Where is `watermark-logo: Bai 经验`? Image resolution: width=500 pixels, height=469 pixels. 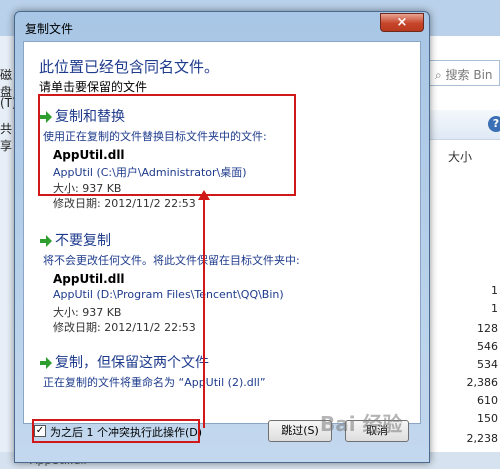 watermark-logo: Bai 经验 is located at coordinates (361, 424).